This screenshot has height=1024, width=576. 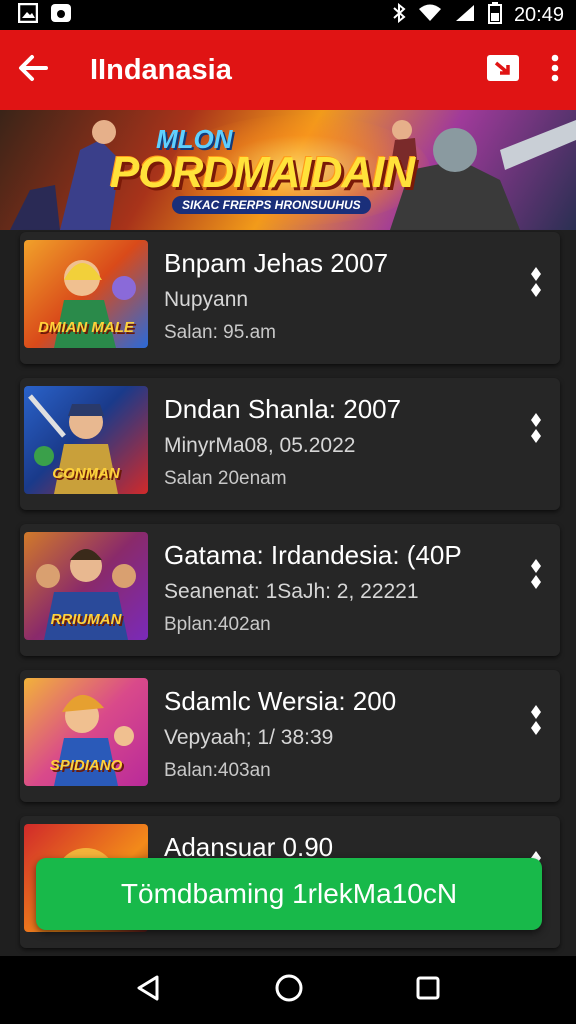 I want to click on gamepad-icon, so click(x=61, y=15).